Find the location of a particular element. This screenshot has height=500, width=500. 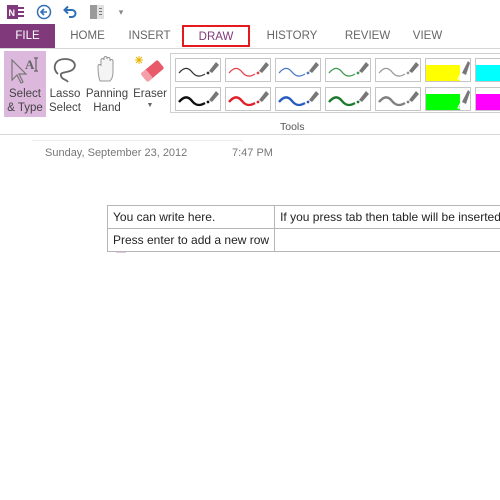

table-cell: You can write here. is located at coordinates (191, 217).